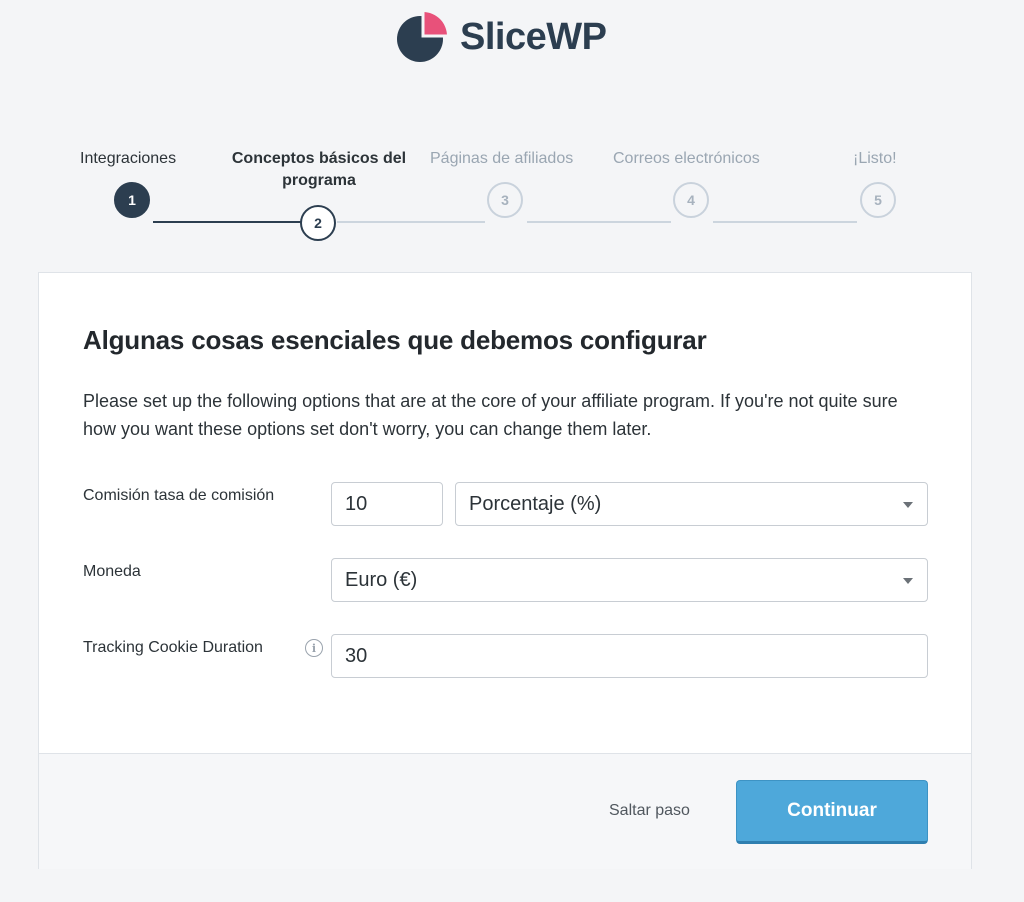 The width and height of the screenshot is (1024, 902). Describe the element at coordinates (505, 200) in the screenshot. I see `step-circle-3: 3` at that location.